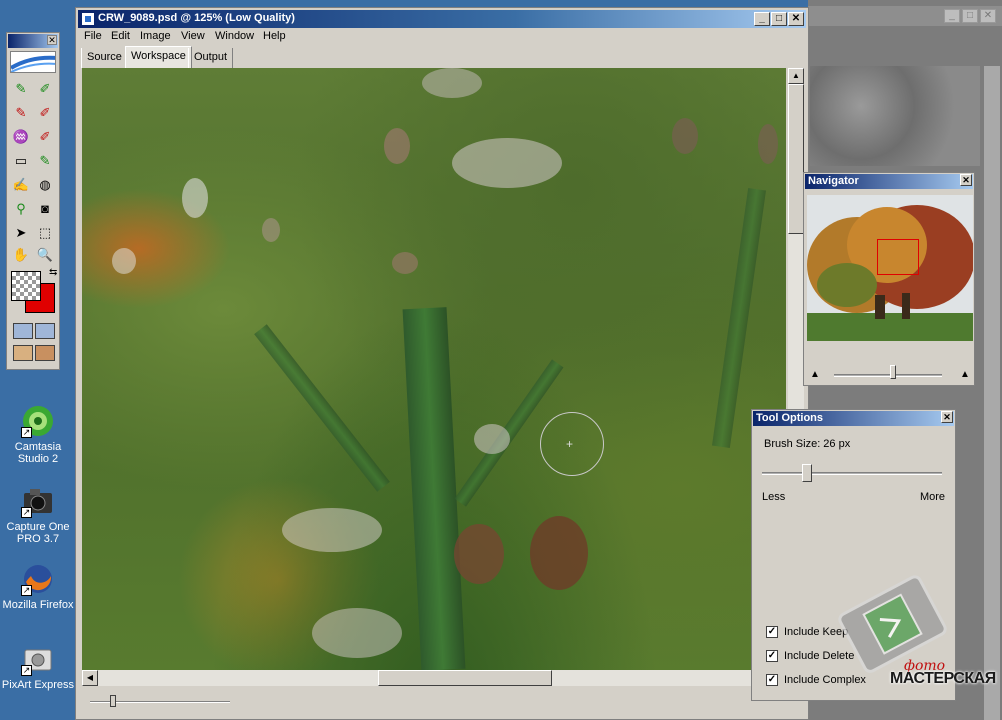 Image resolution: width=1002 pixels, height=720 pixels. What do you see at coordinates (434, 488) in the screenshot?
I see `tree-trunk` at bounding box center [434, 488].